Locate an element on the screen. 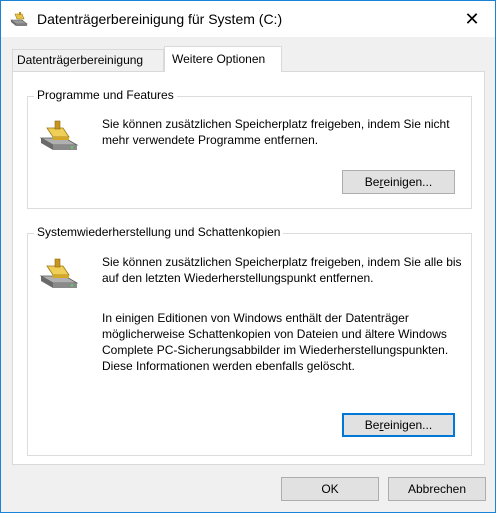  close-icon: ✕ is located at coordinates (472, 19).